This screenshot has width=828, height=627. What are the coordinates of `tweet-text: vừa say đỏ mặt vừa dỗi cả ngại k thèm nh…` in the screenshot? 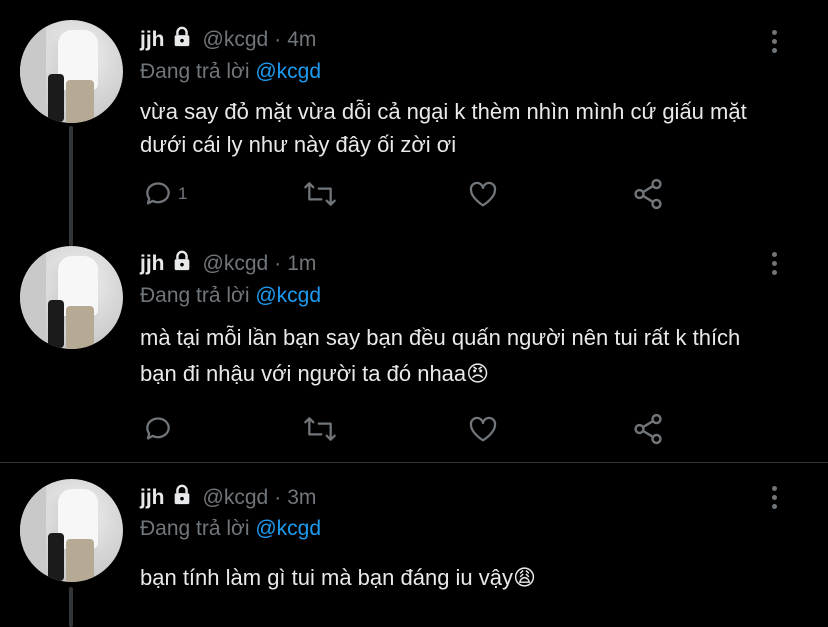 It's located at (443, 128).